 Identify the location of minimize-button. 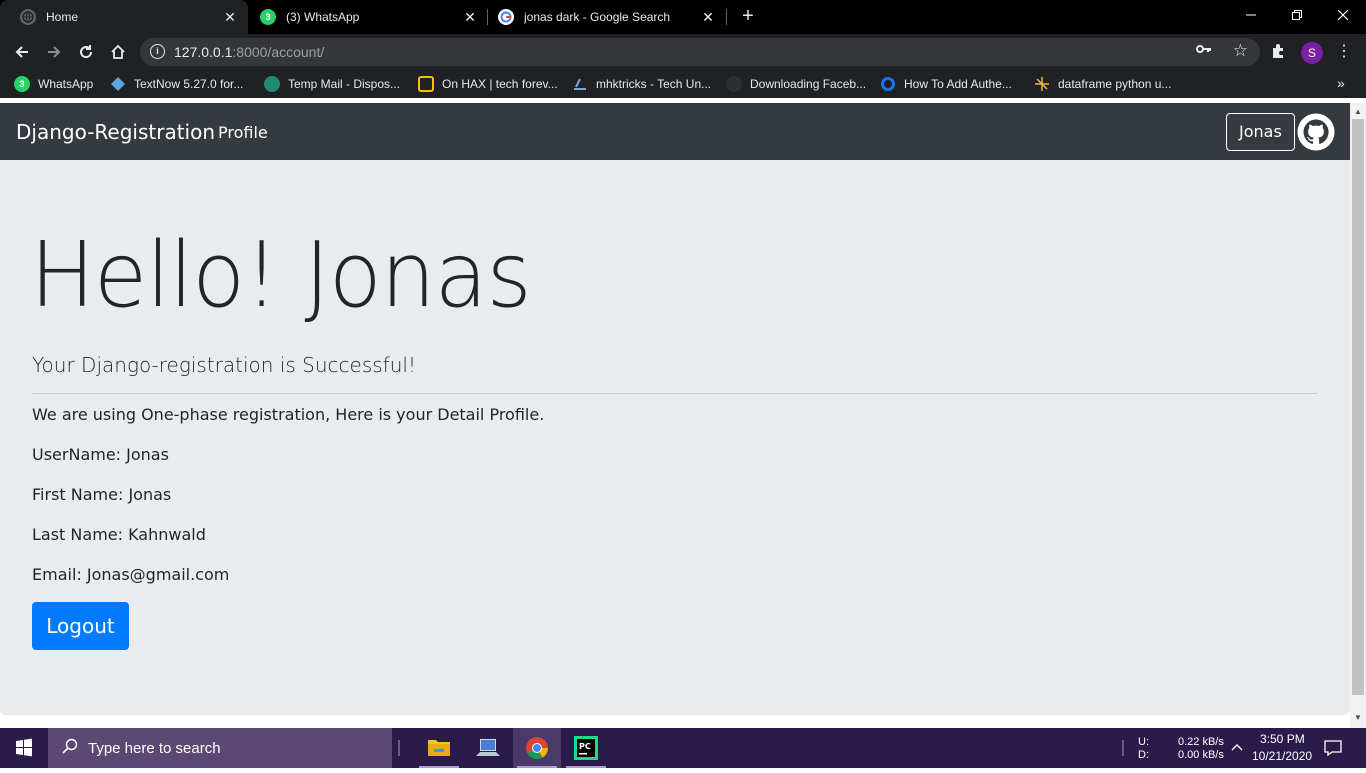
(1251, 15).